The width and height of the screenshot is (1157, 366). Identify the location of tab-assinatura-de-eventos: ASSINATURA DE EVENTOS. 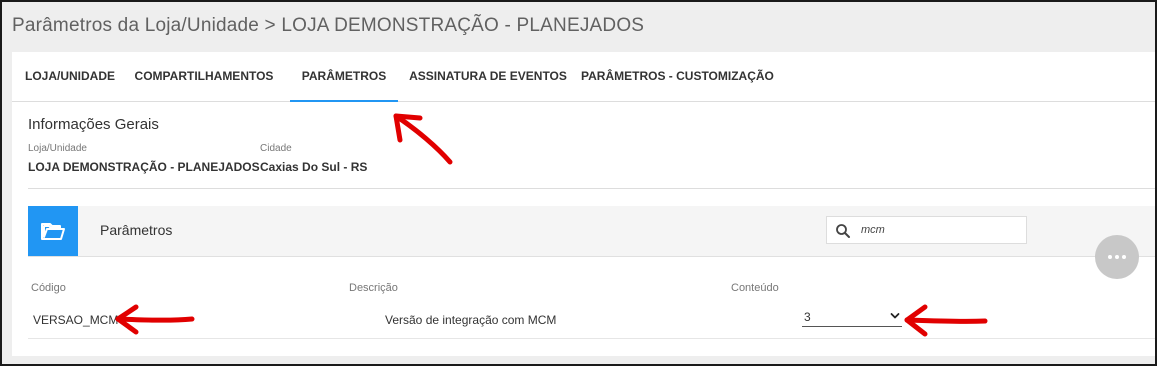
(488, 77).